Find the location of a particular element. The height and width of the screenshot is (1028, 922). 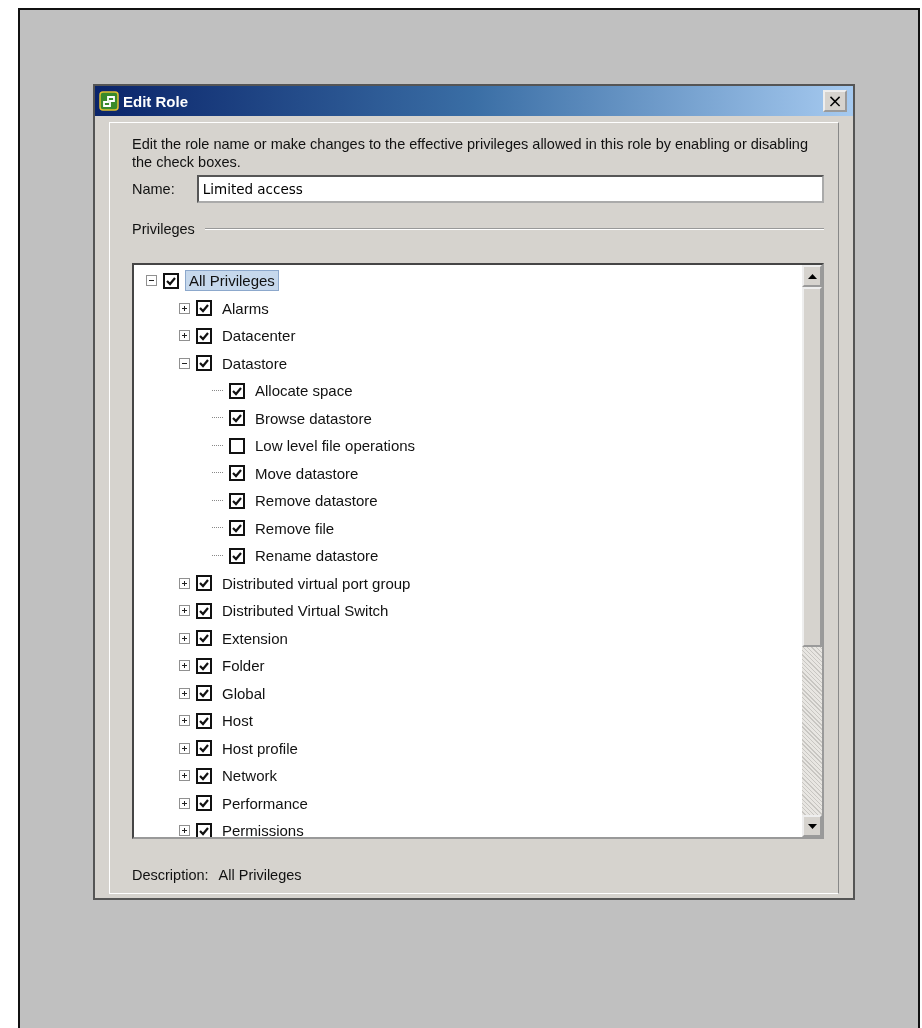

tree-item: Folder is located at coordinates (243, 666).